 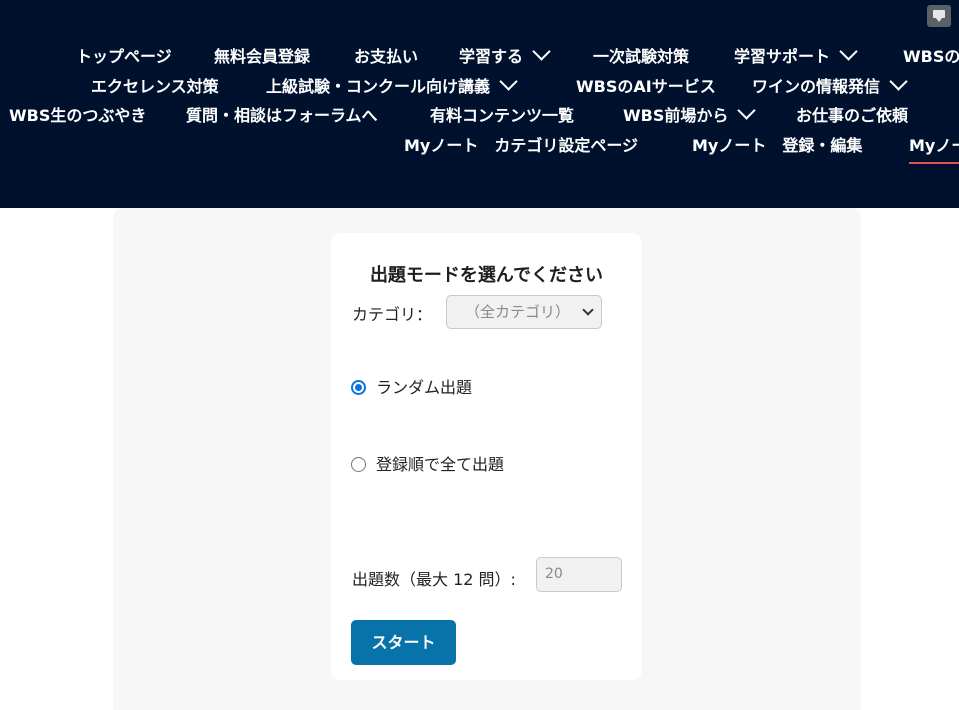 What do you see at coordinates (830, 87) in the screenshot?
I see `nav-item-wine-info: ワインの情報発信` at bounding box center [830, 87].